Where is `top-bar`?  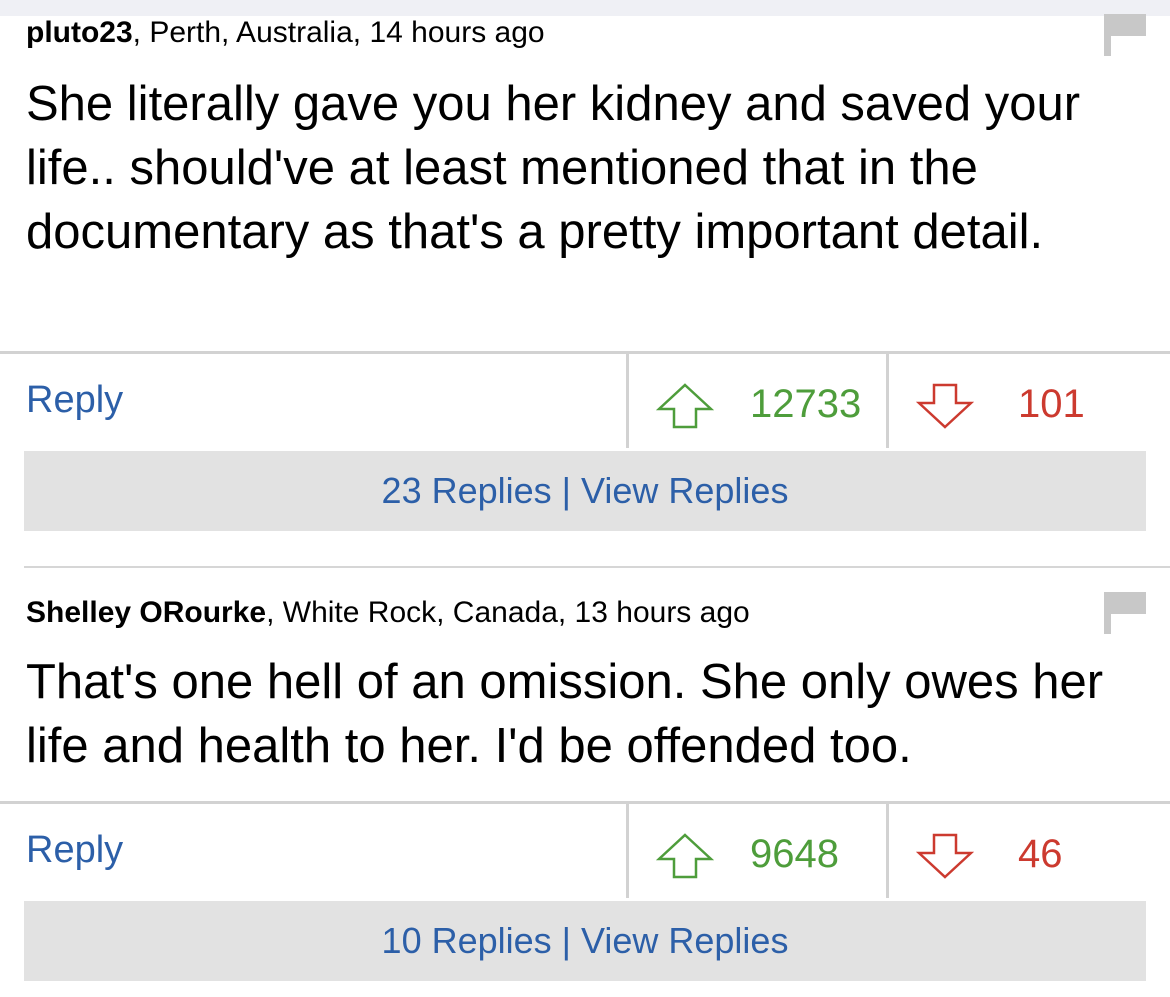 top-bar is located at coordinates (585, 8).